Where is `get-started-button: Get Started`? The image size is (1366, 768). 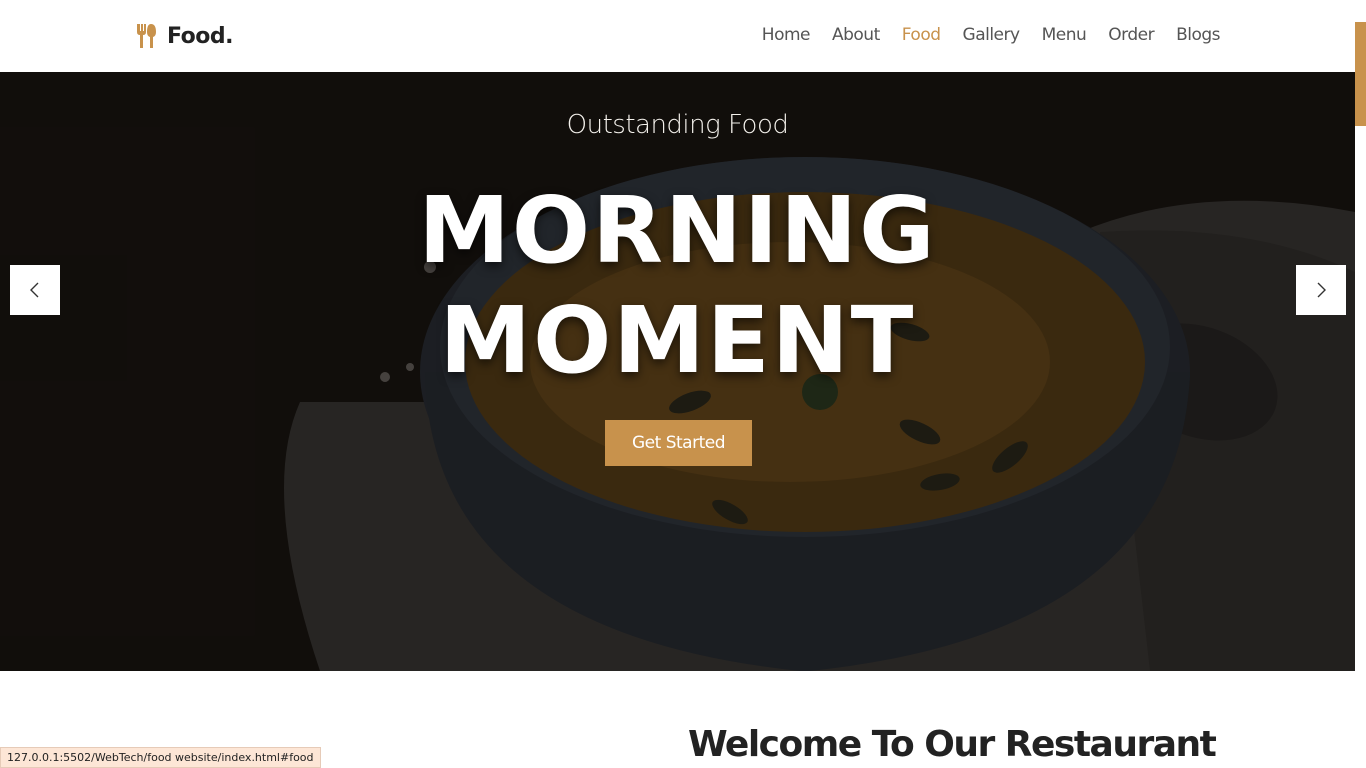 get-started-button: Get Started is located at coordinates (678, 443).